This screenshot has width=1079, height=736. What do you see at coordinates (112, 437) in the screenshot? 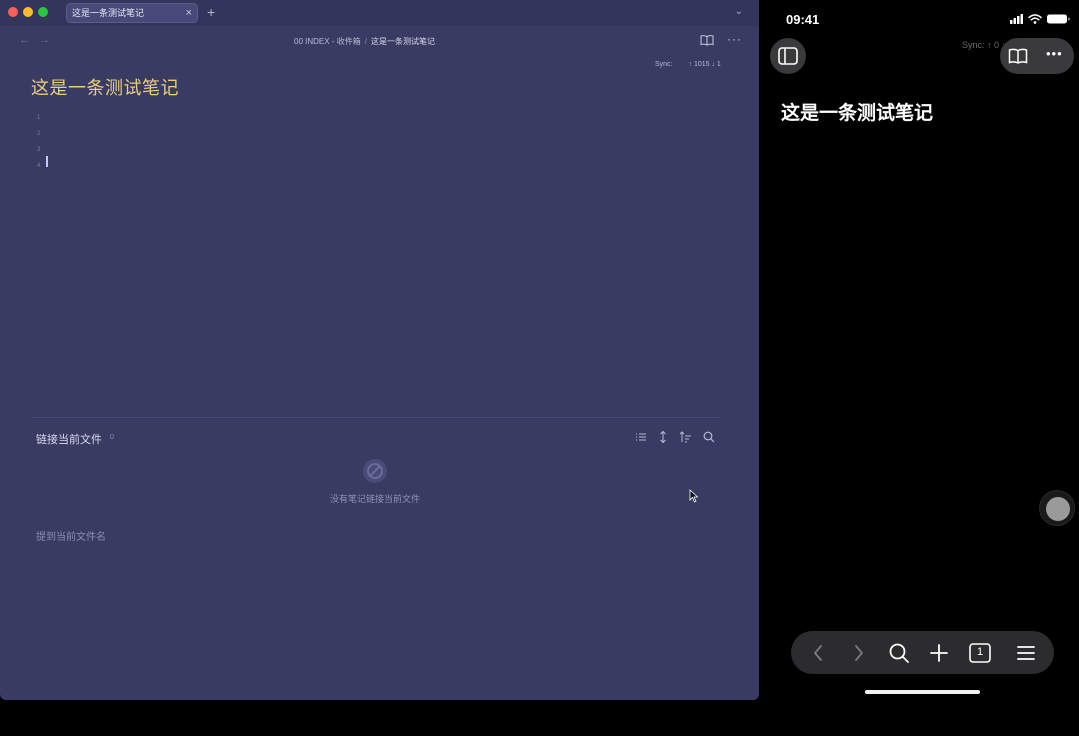
I see `backlinks-count: 0` at bounding box center [112, 437].